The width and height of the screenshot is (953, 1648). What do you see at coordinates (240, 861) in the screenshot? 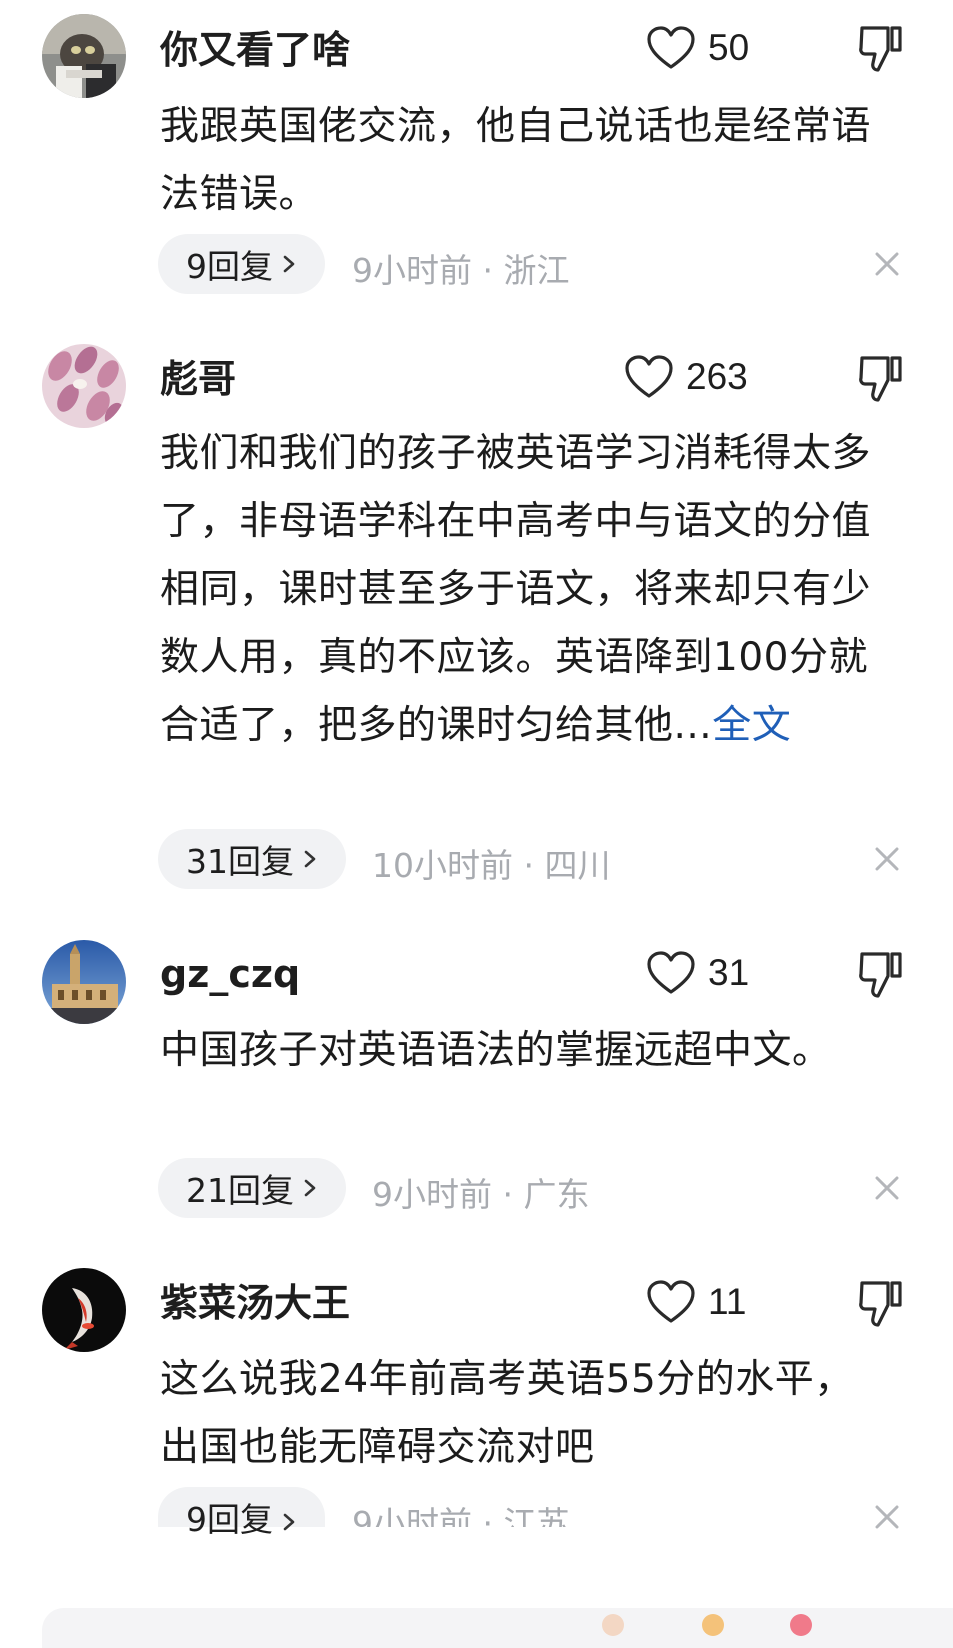
I see `reply-count: 31回复` at bounding box center [240, 861].